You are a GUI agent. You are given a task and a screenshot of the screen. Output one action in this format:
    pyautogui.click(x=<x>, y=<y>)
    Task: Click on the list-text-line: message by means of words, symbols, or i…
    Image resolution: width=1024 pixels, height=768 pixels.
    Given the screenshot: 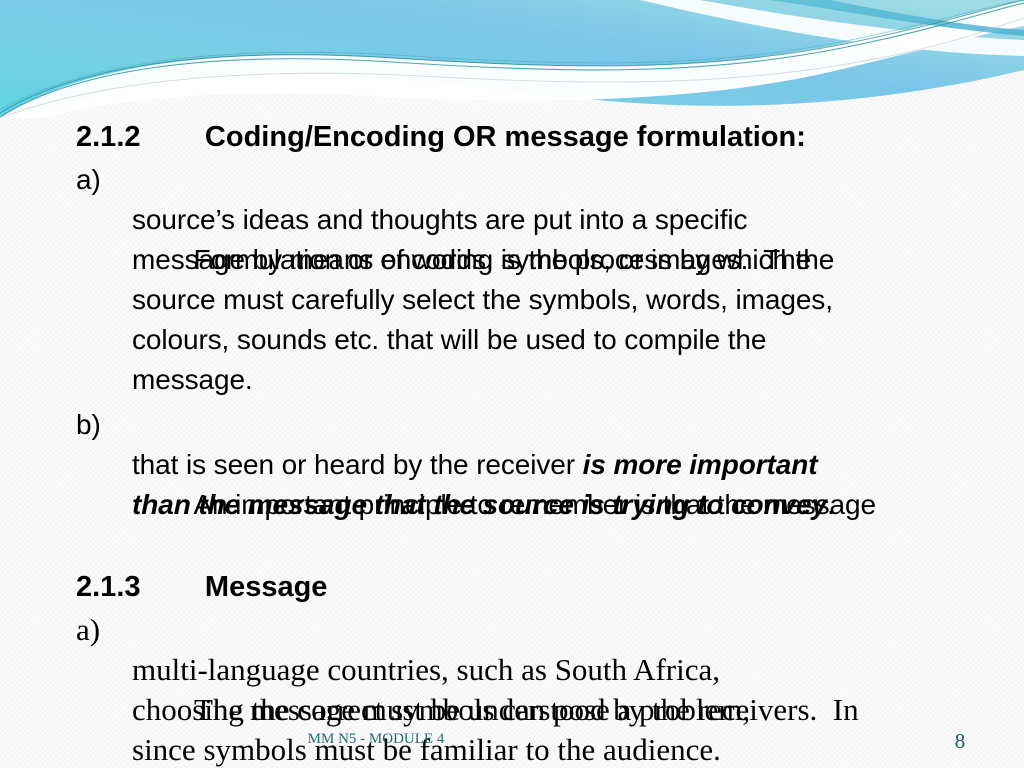 What is the action you would take?
    pyautogui.click(x=472, y=259)
    